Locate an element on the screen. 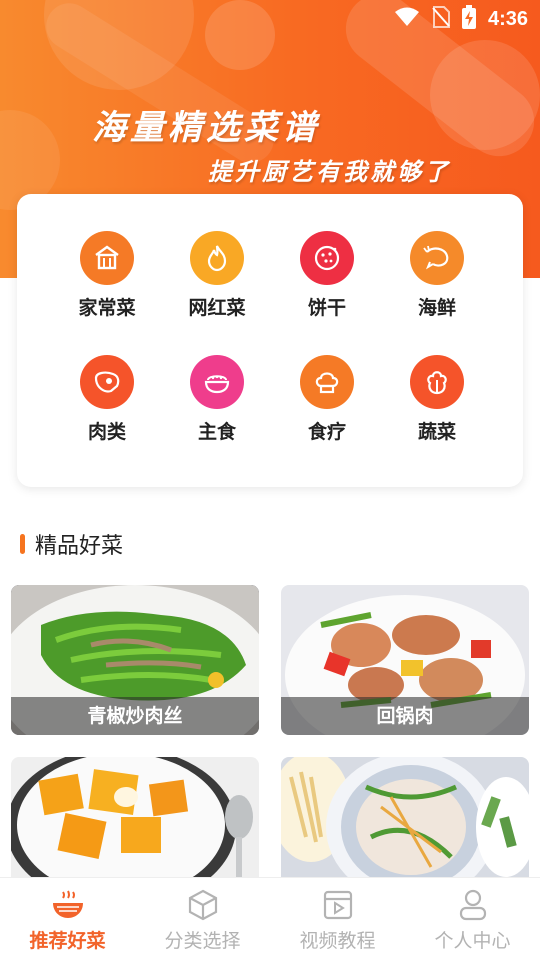 The width and height of the screenshot is (540, 960). category-label: 饼干 is located at coordinates (326, 308).